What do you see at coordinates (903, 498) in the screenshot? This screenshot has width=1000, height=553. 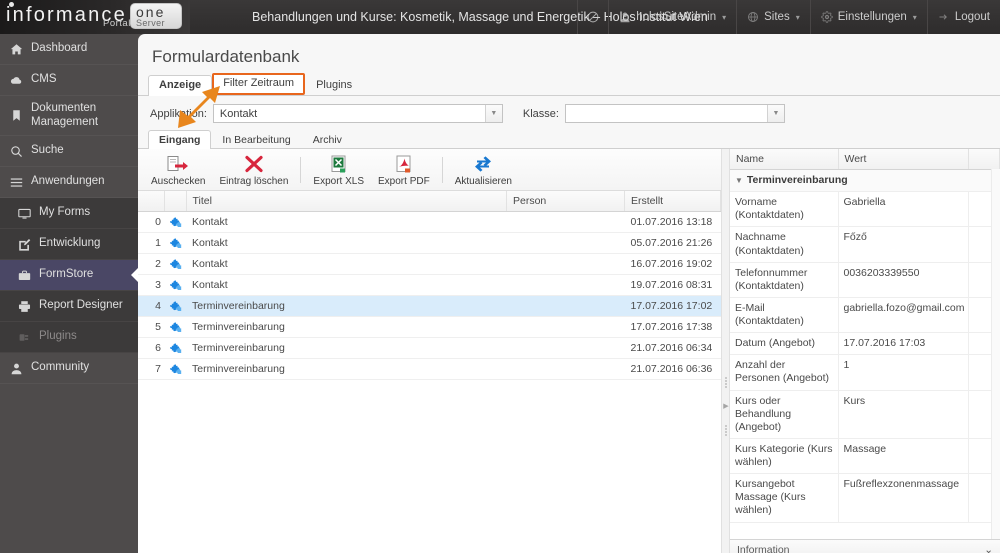 I see `detail-row-wert: Fußreflexzonenmassage` at bounding box center [903, 498].